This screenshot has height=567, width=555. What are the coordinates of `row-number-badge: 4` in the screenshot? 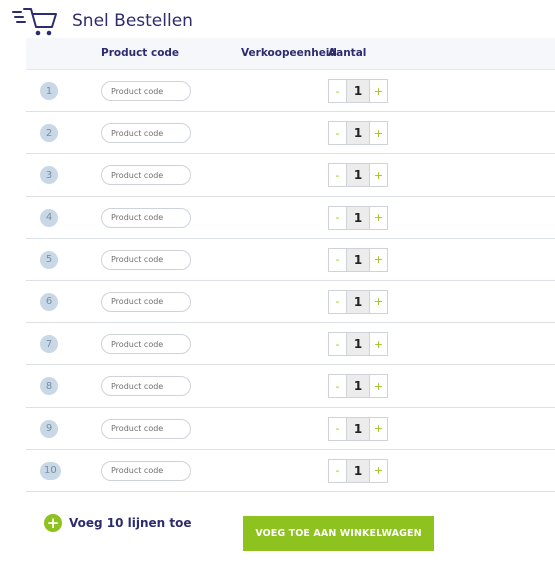 It's located at (49, 217).